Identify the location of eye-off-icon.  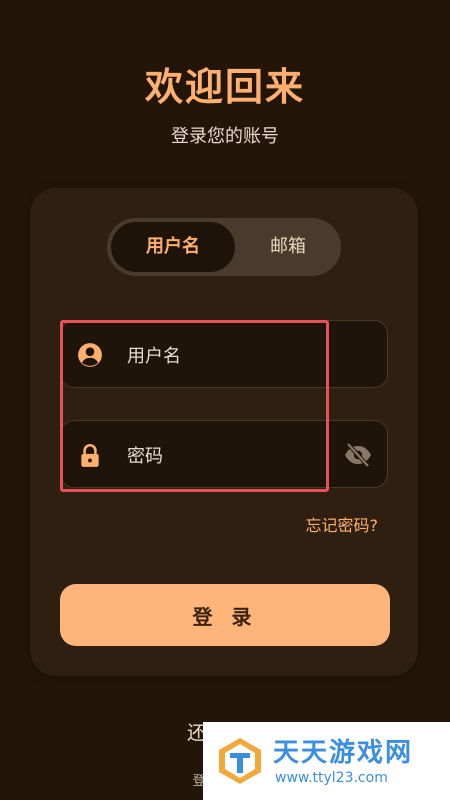
(358, 455).